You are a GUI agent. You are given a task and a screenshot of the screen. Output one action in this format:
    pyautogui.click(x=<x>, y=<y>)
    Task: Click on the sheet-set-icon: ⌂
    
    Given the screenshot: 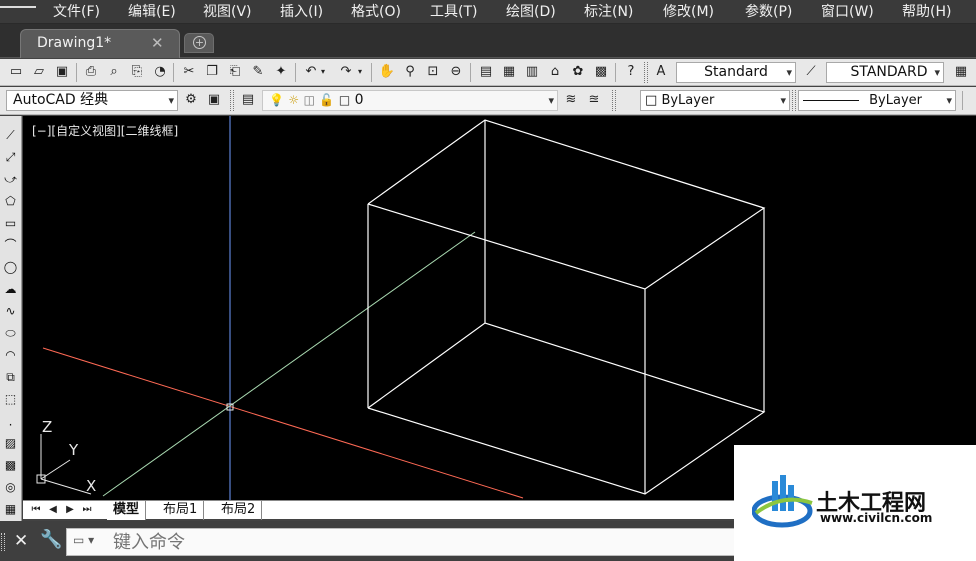 What is the action you would take?
    pyautogui.click(x=555, y=72)
    